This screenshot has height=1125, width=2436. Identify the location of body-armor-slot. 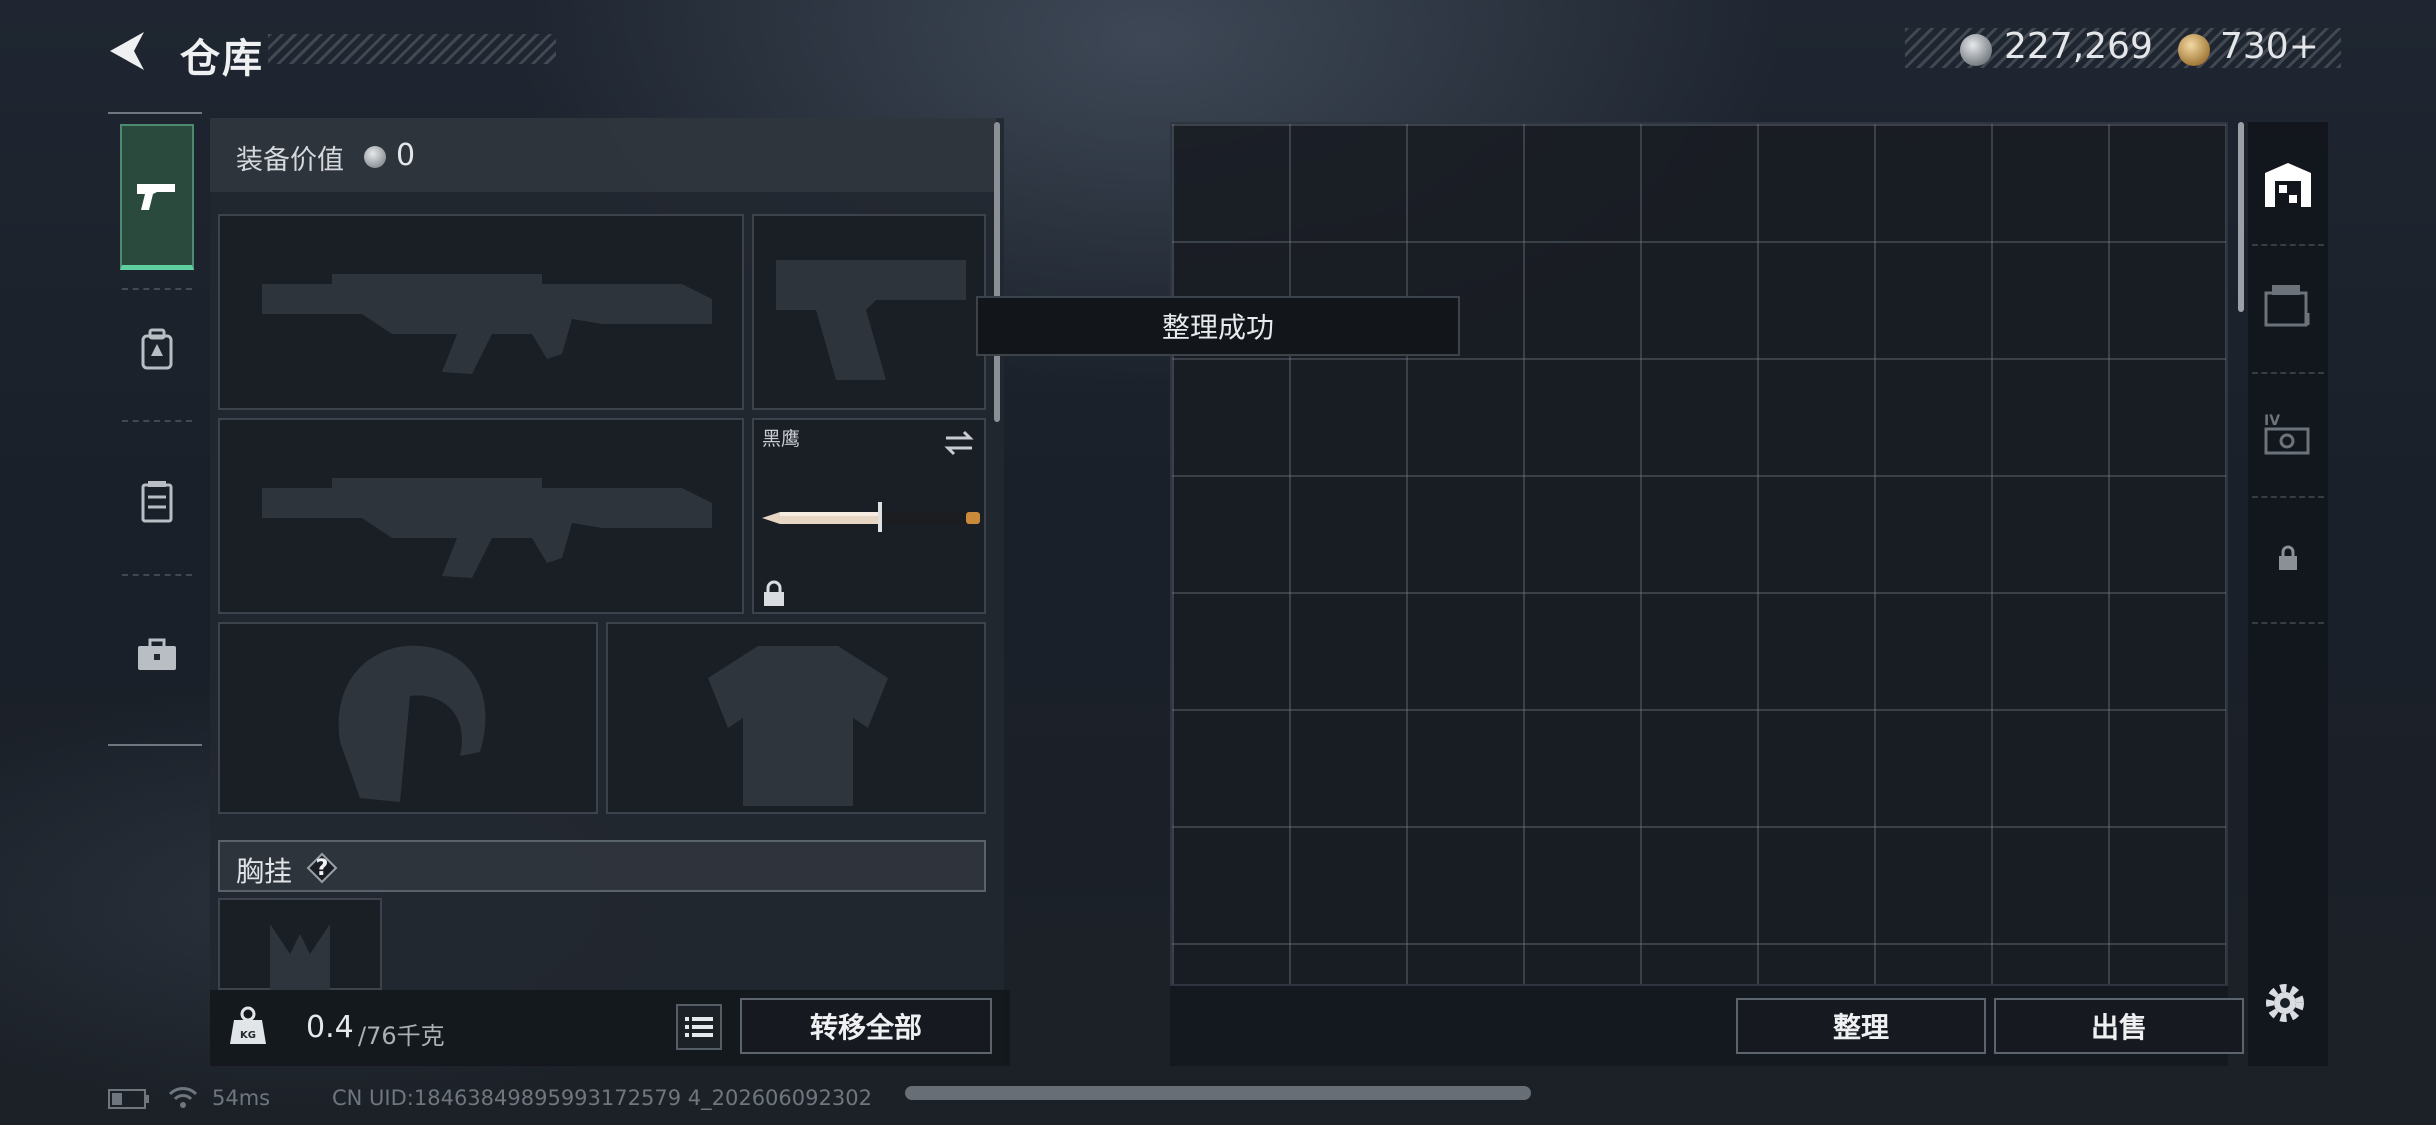
(796, 718).